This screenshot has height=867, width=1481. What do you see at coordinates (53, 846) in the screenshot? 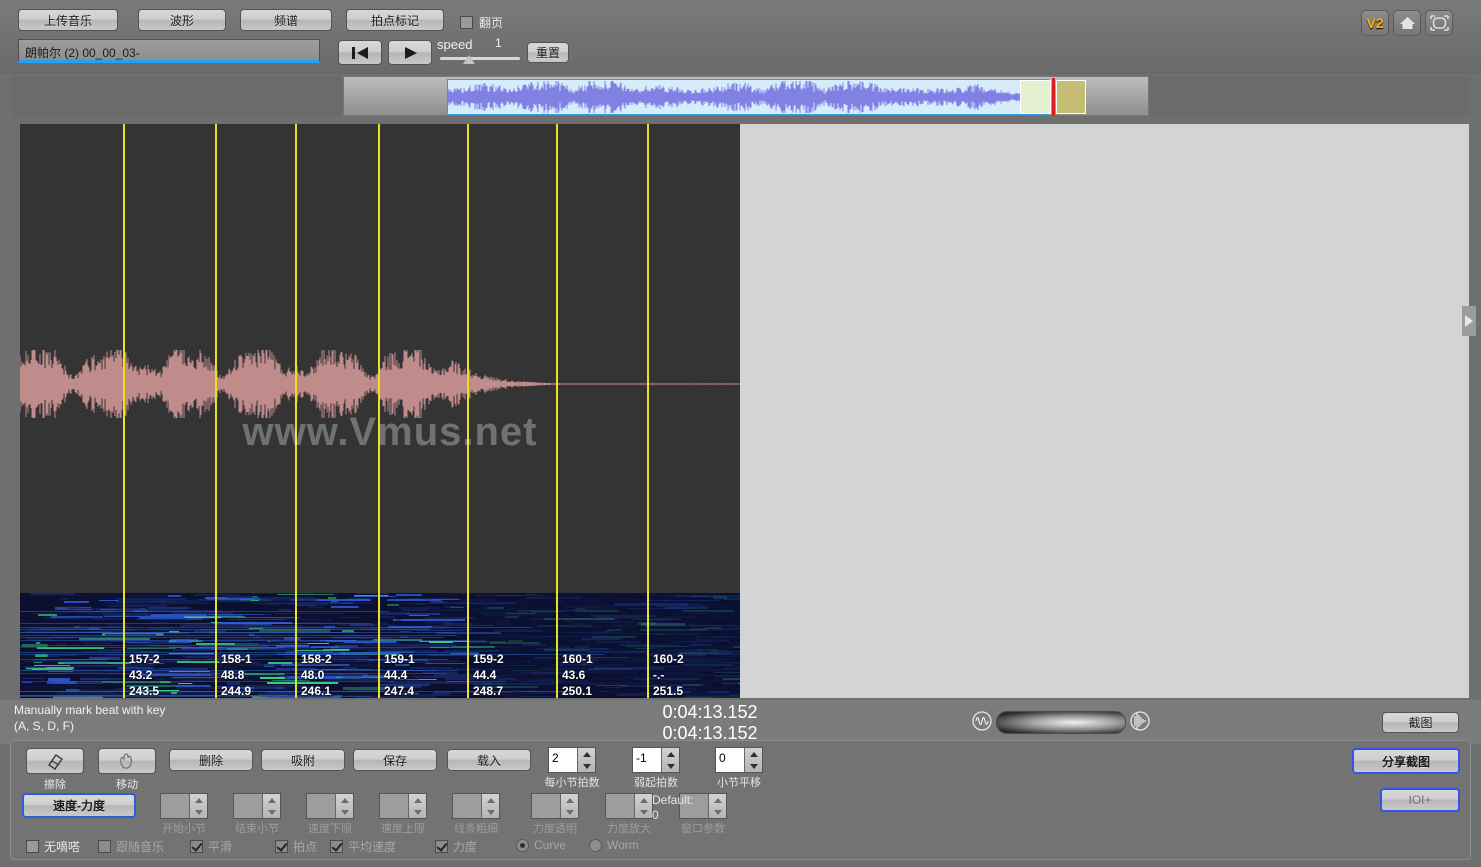
I see `checkbox-1: 无嘀嗒` at bounding box center [53, 846].